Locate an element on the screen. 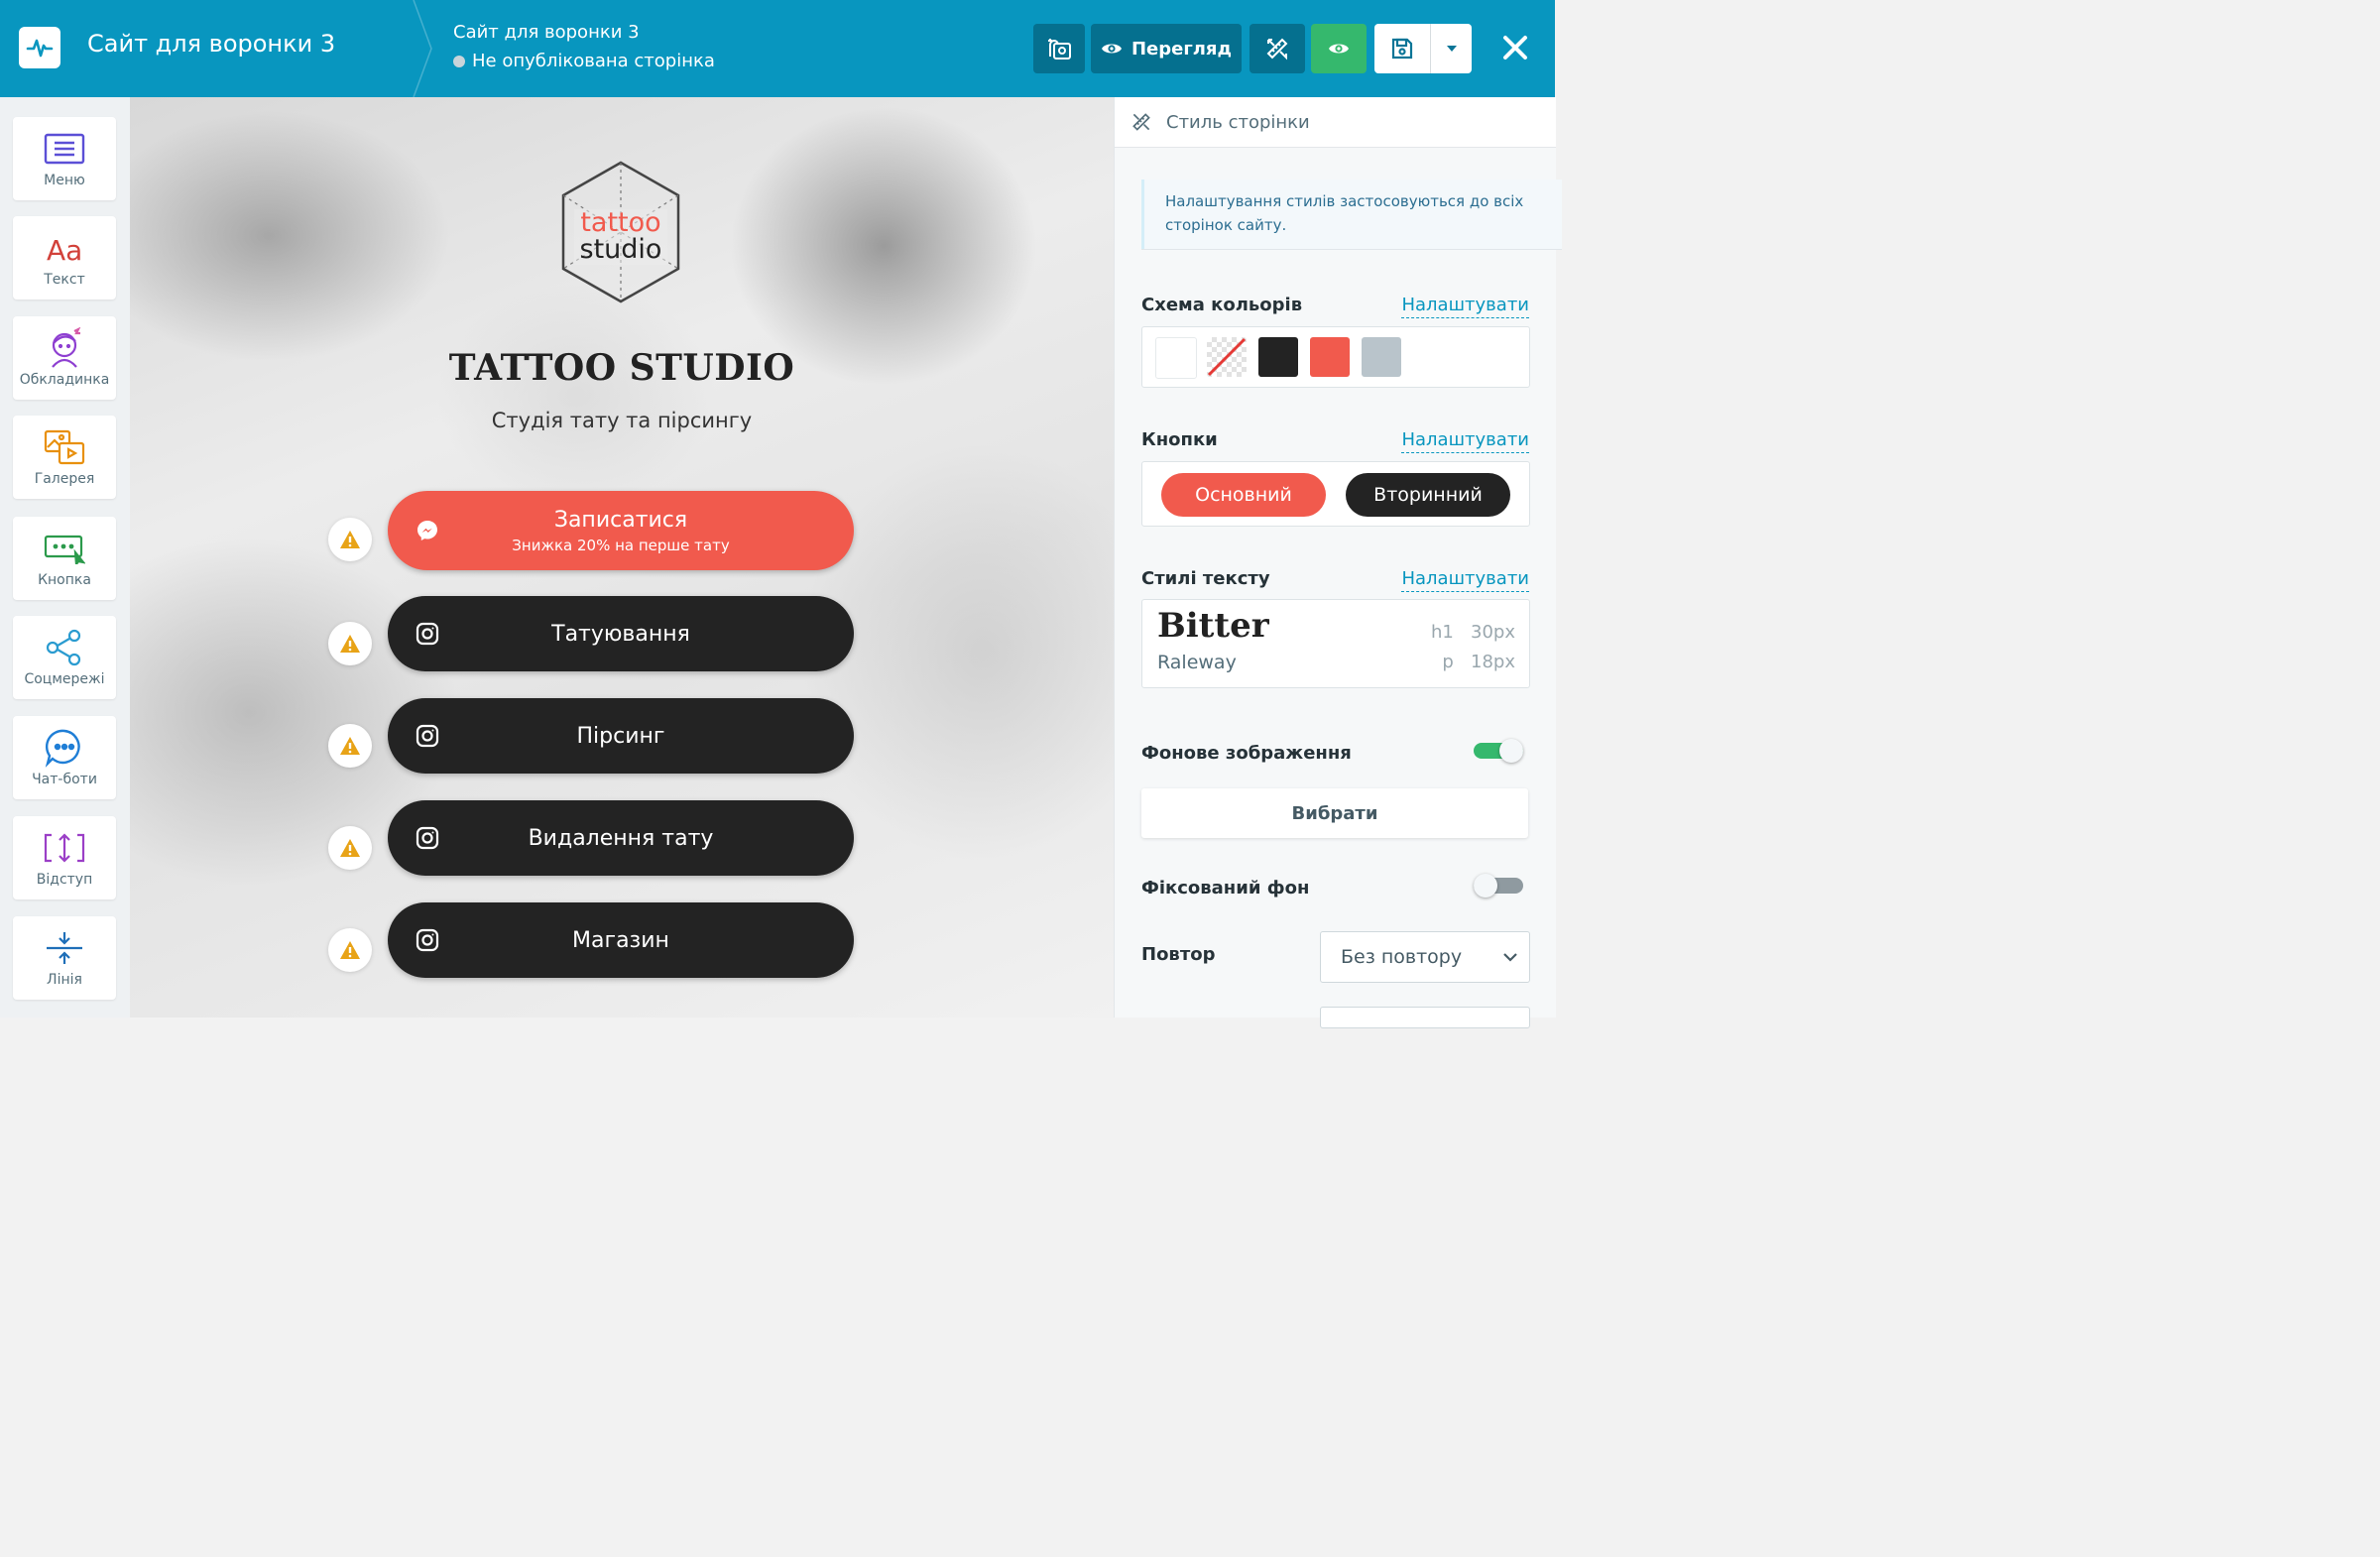 The width and height of the screenshot is (2380, 1557). save-options-dropdown is located at coordinates (1451, 48).